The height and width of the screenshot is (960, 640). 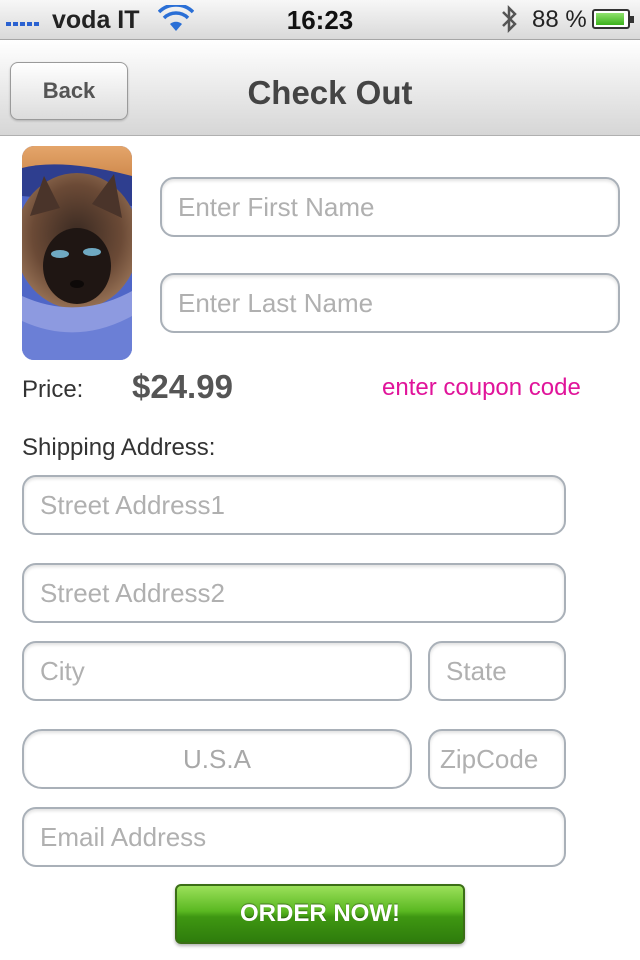 What do you see at coordinates (294, 593) in the screenshot?
I see `street-address2-input` at bounding box center [294, 593].